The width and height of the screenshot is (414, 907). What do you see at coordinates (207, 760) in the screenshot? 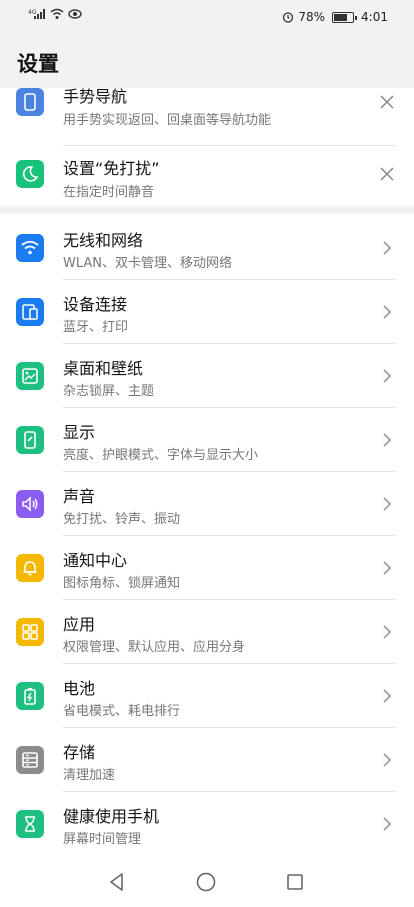
I see `settings-item-storage: 存储 清理加速` at bounding box center [207, 760].